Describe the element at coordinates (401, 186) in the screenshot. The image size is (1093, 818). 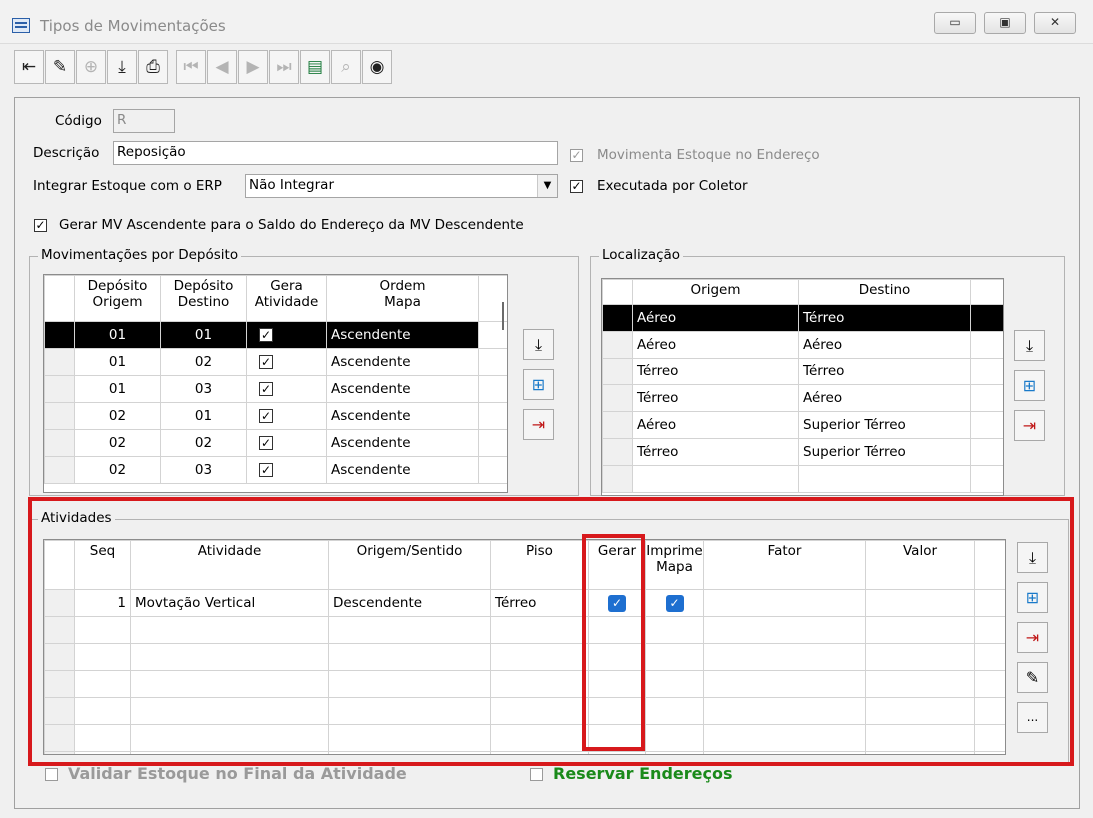
I see `integrar-select: Não Integrar ▼` at that location.